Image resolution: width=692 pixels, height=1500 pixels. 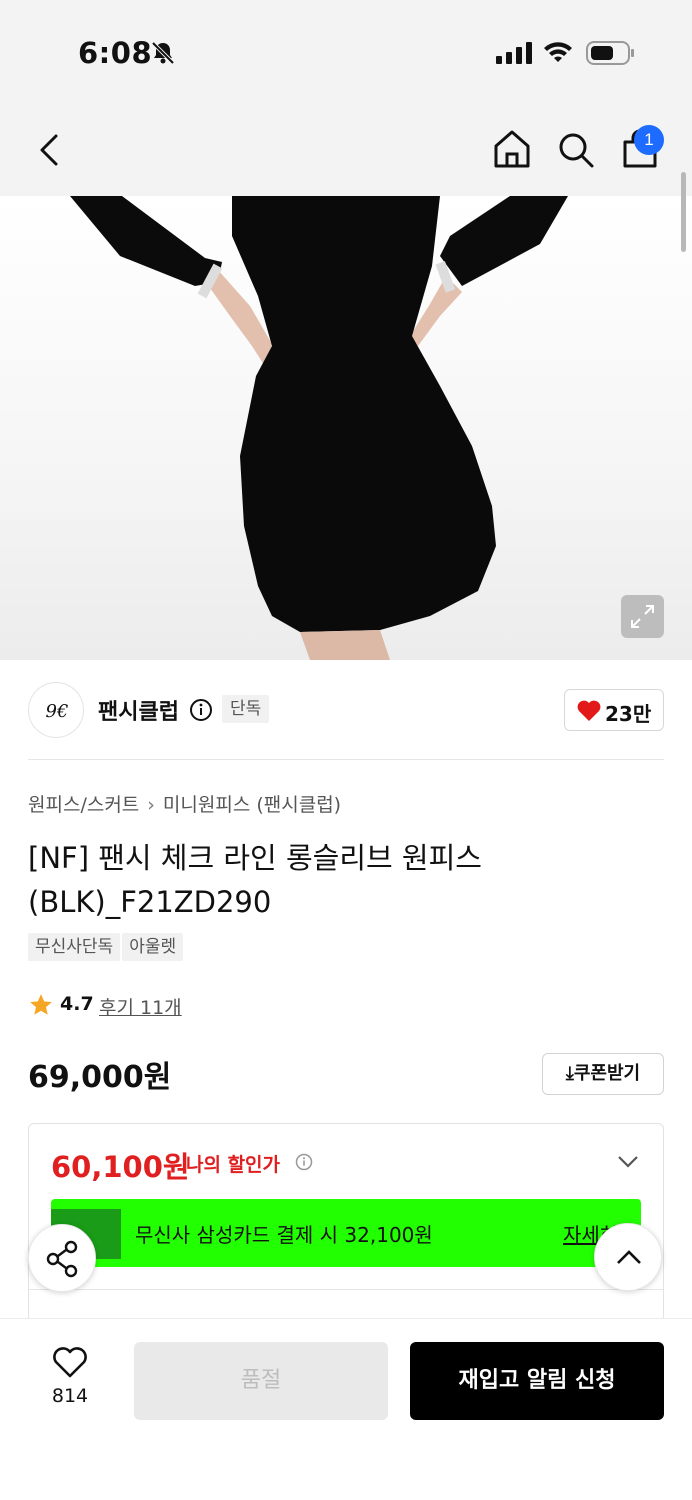 I want to click on card-promo-text: 무신사 삼성카드 결제 시 32,100원, so click(x=284, y=1235).